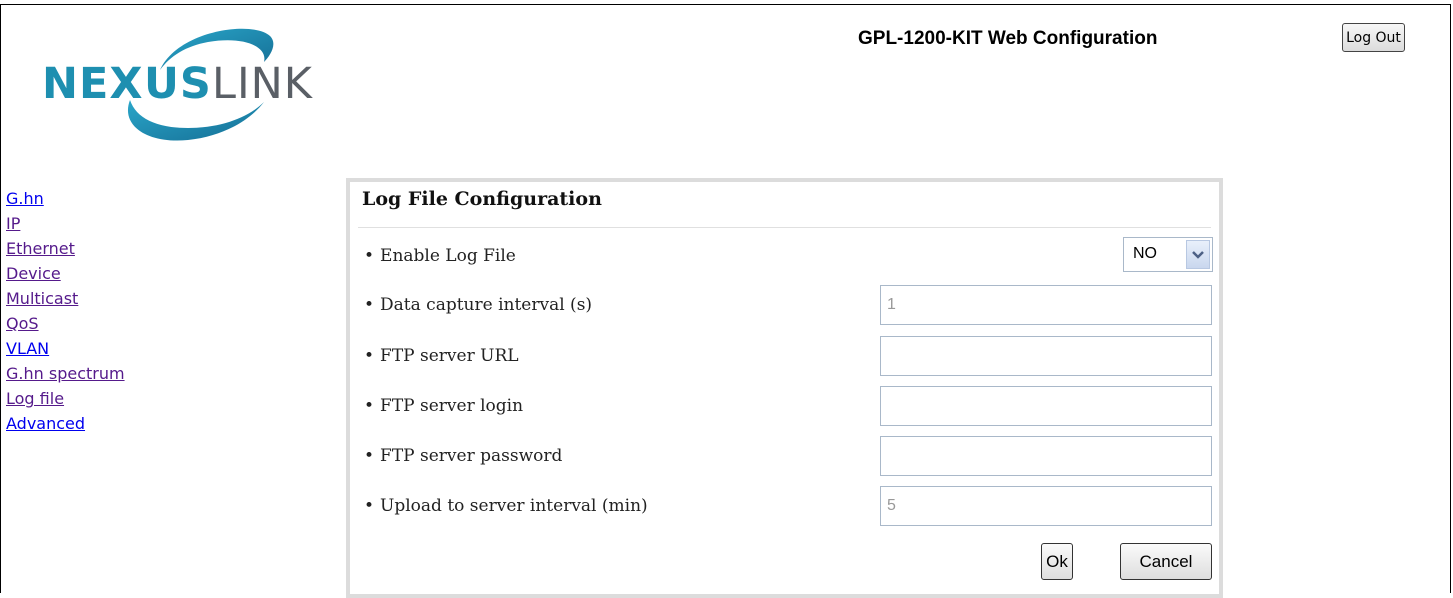  Describe the element at coordinates (1168, 254) in the screenshot. I see `enable-log-select: NO` at that location.